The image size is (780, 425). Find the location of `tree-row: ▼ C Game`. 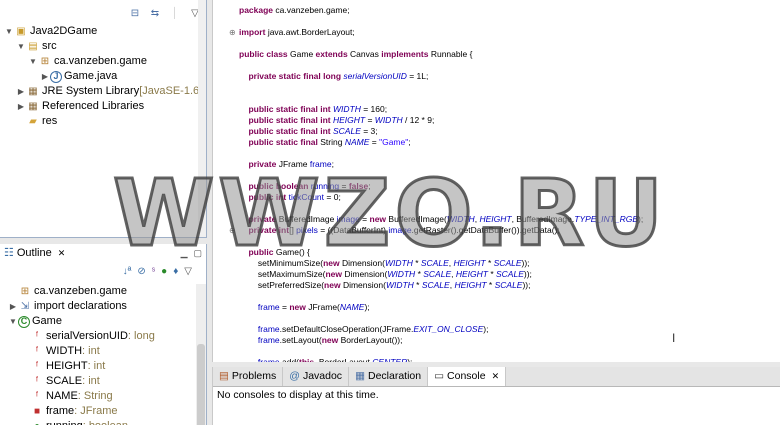

tree-row: ▼ C Game is located at coordinates (100, 321).